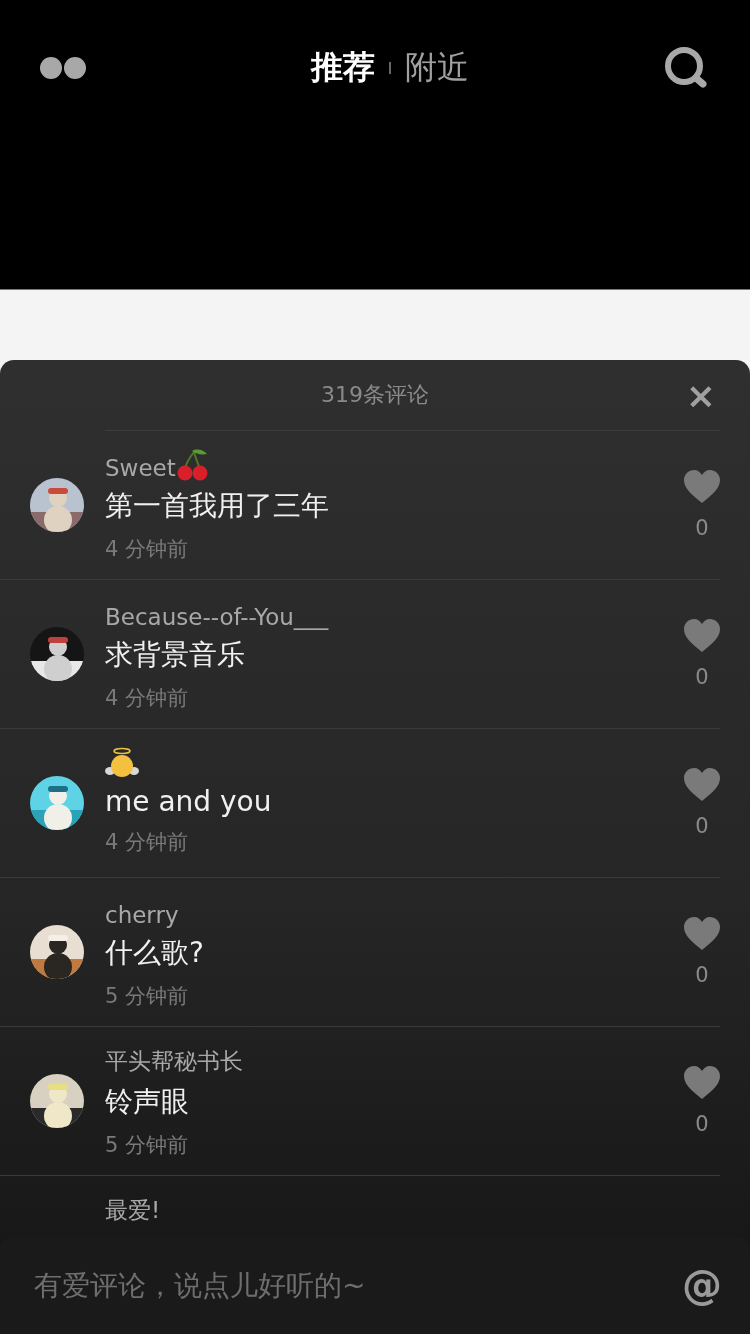 The height and width of the screenshot is (1334, 750). I want to click on menu-icon, so click(63, 68).